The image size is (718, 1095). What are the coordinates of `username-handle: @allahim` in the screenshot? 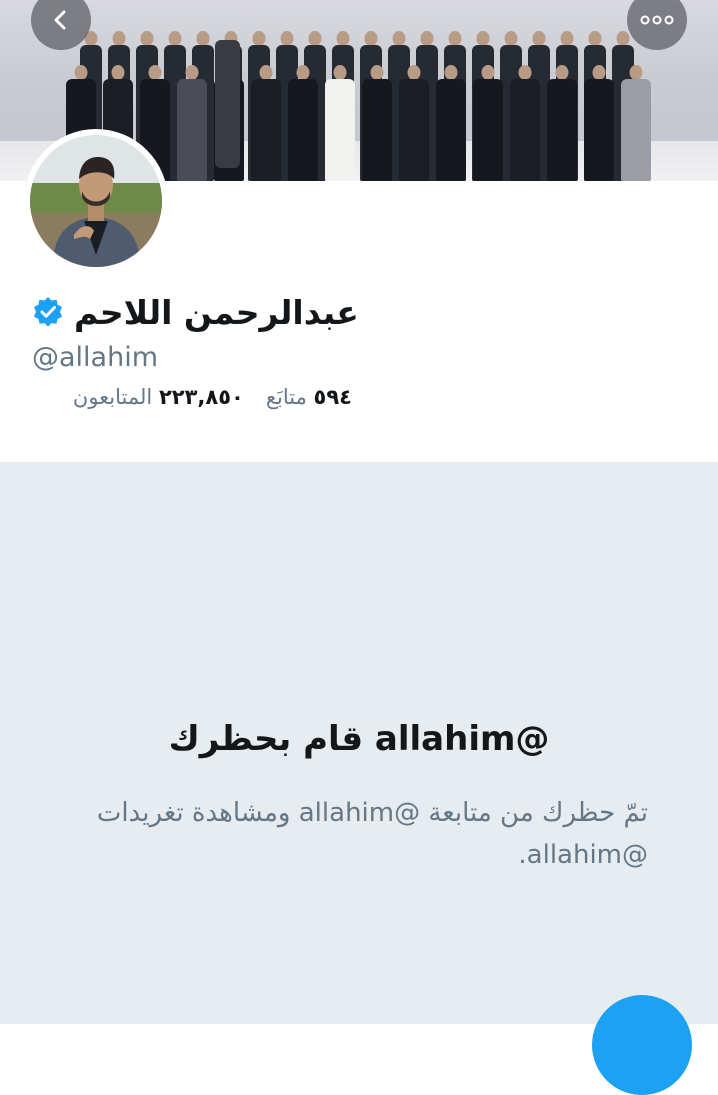 It's located at (95, 357).